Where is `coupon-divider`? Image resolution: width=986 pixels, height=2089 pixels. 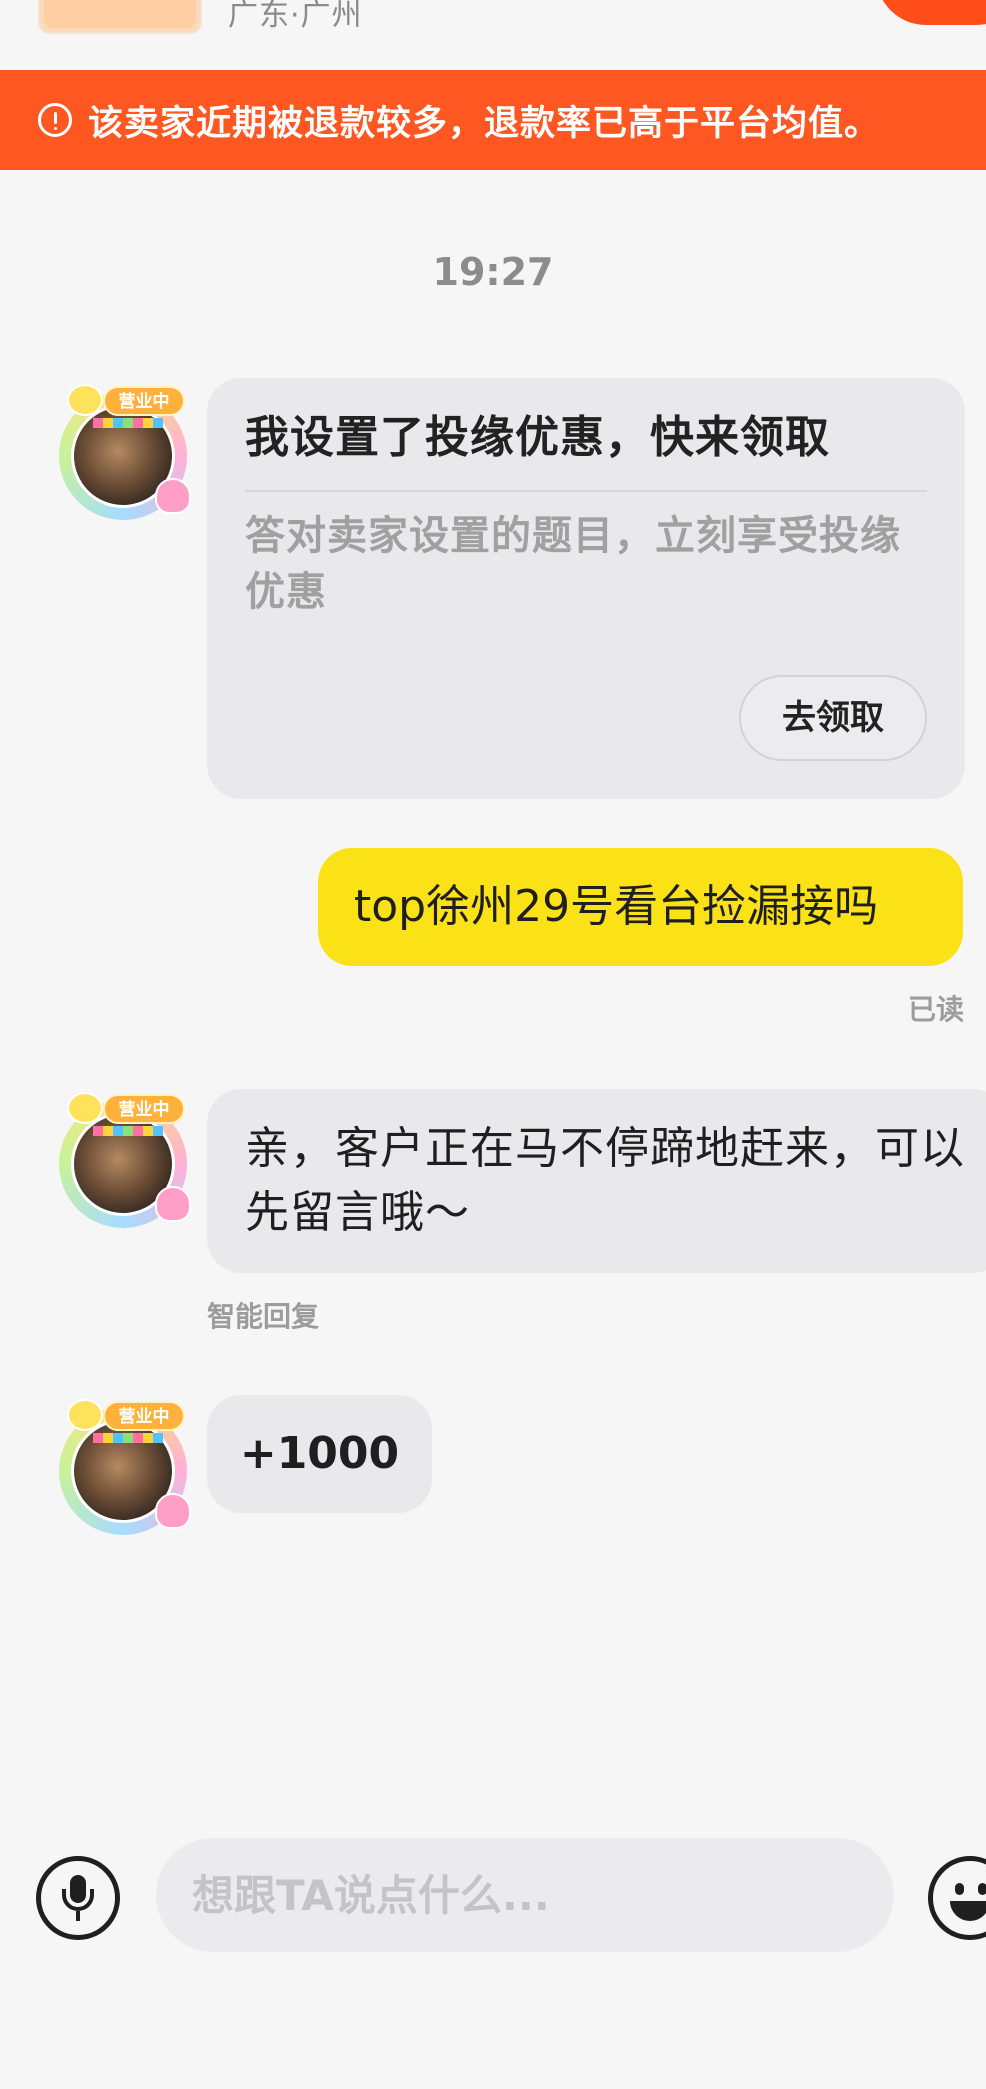
coupon-divider is located at coordinates (586, 491).